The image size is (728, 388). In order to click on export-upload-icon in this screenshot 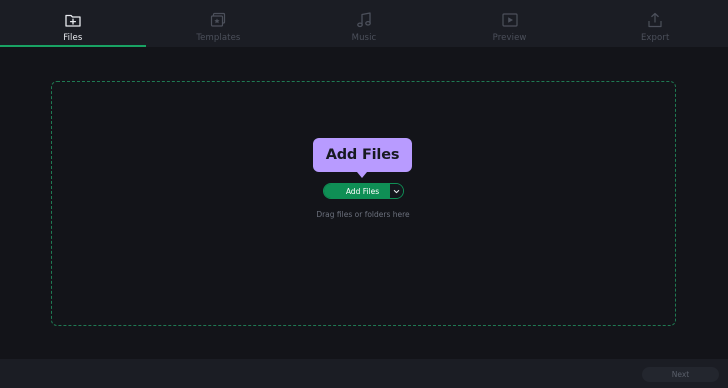, I will do `click(655, 20)`.